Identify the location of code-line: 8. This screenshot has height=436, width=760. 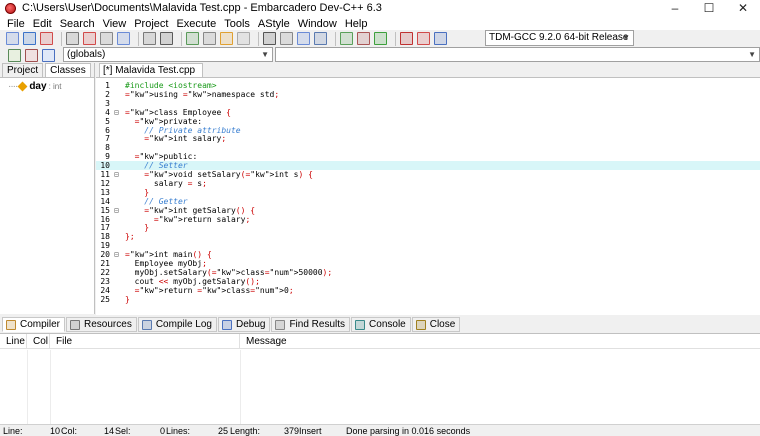
(428, 147).